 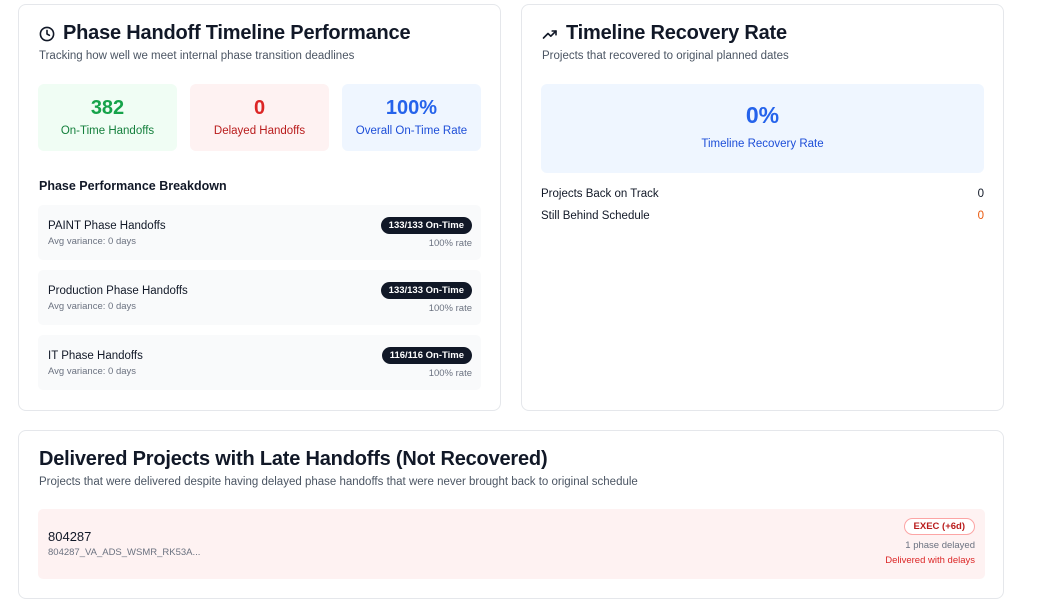 I want to click on stat-value: 382, so click(x=107, y=108).